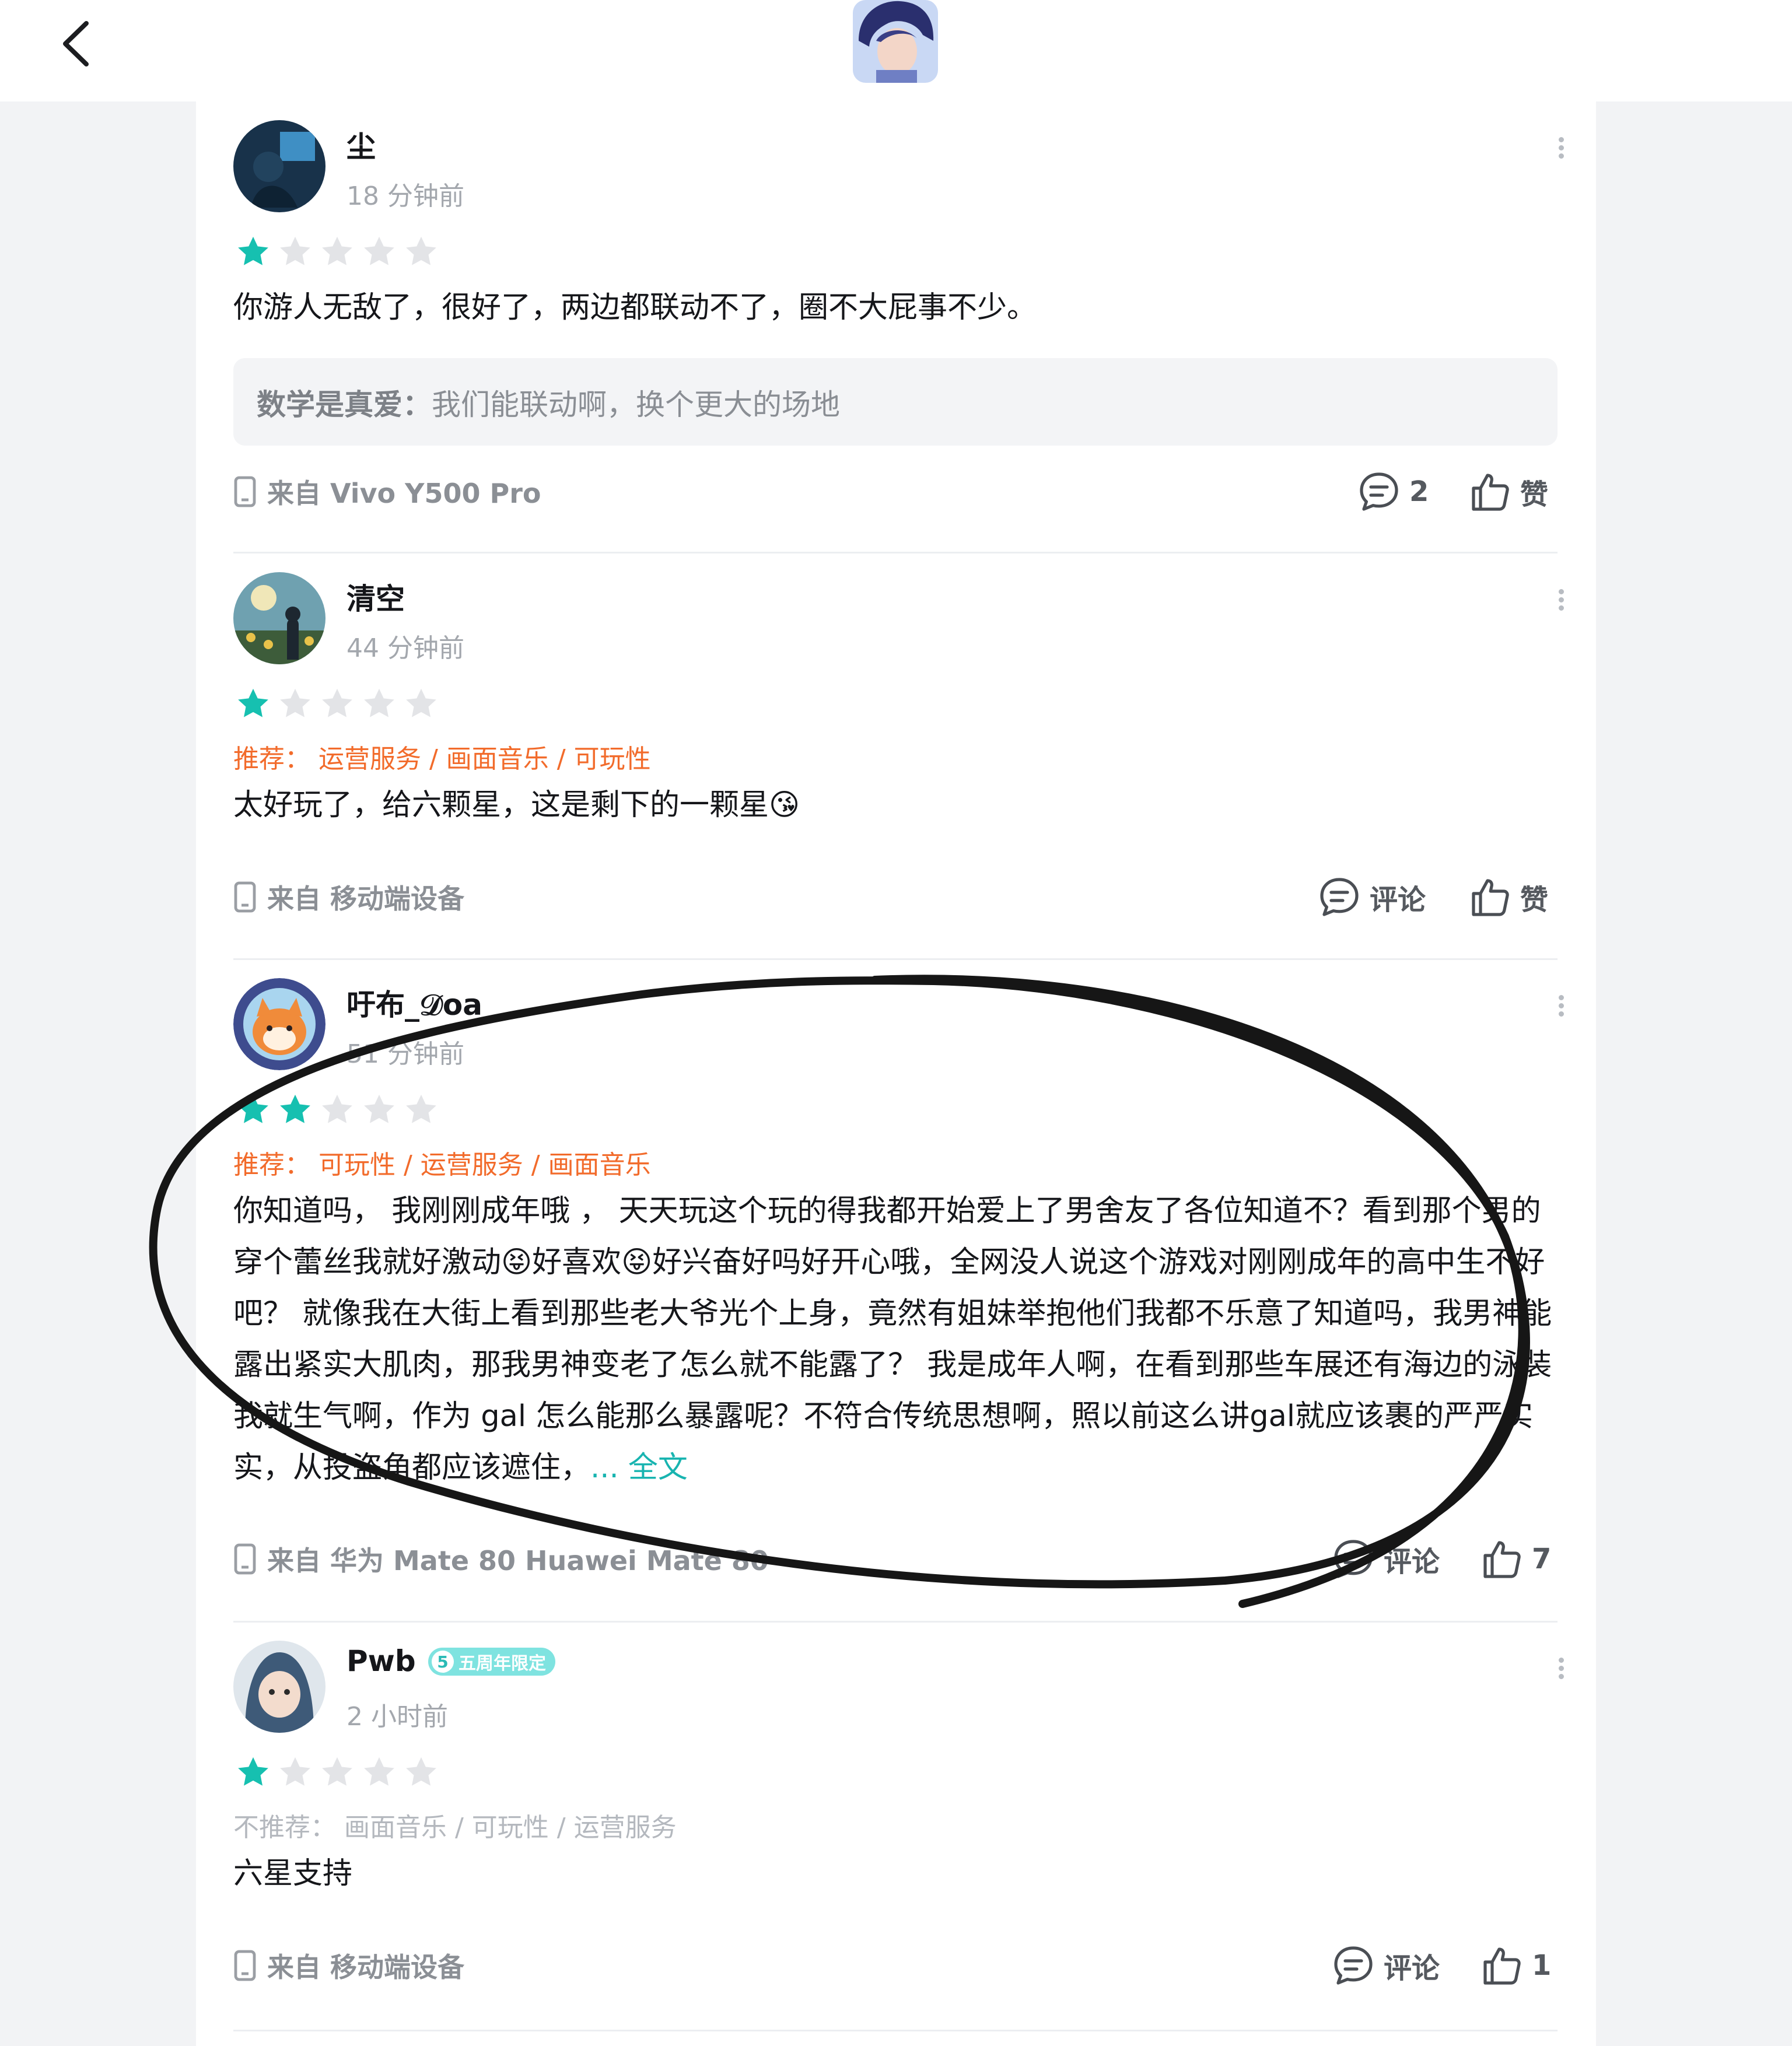 This screenshot has width=1792, height=2046. I want to click on review-time: 44 分钟前, so click(405, 648).